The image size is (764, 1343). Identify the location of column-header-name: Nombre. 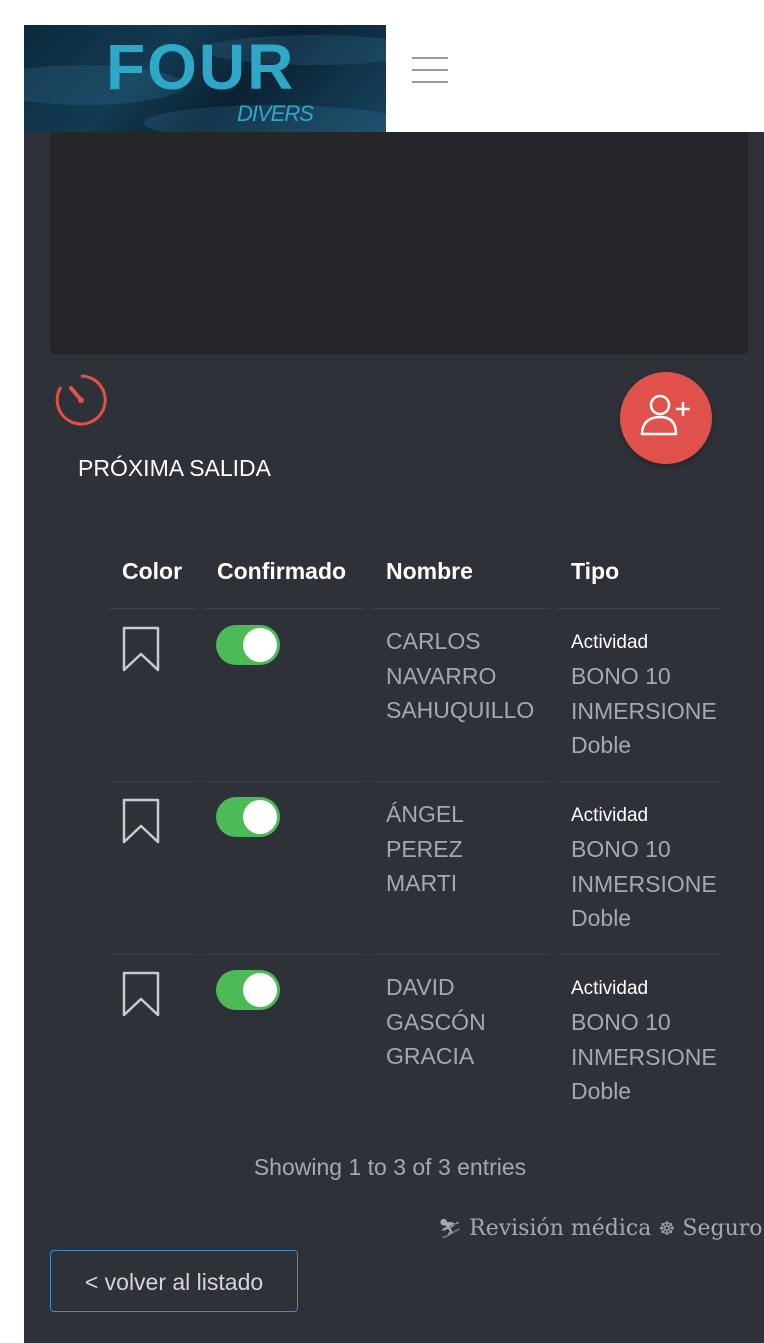
(429, 571).